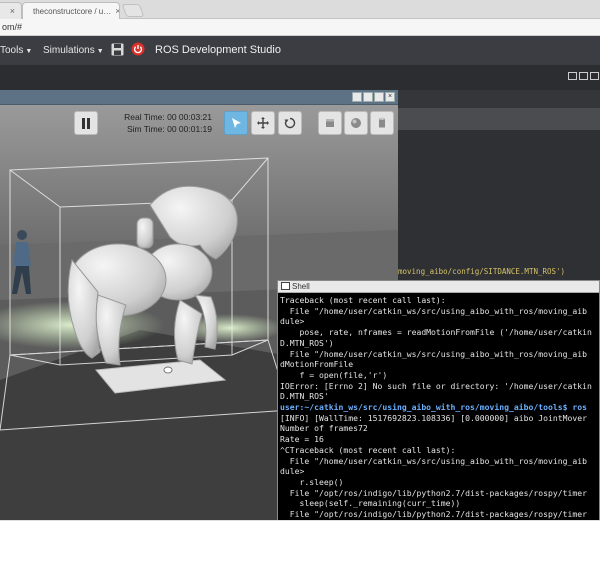 This screenshot has width=600, height=563. Describe the element at coordinates (324, 428) in the screenshot. I see `terminal-line: Number of frames72` at that location.